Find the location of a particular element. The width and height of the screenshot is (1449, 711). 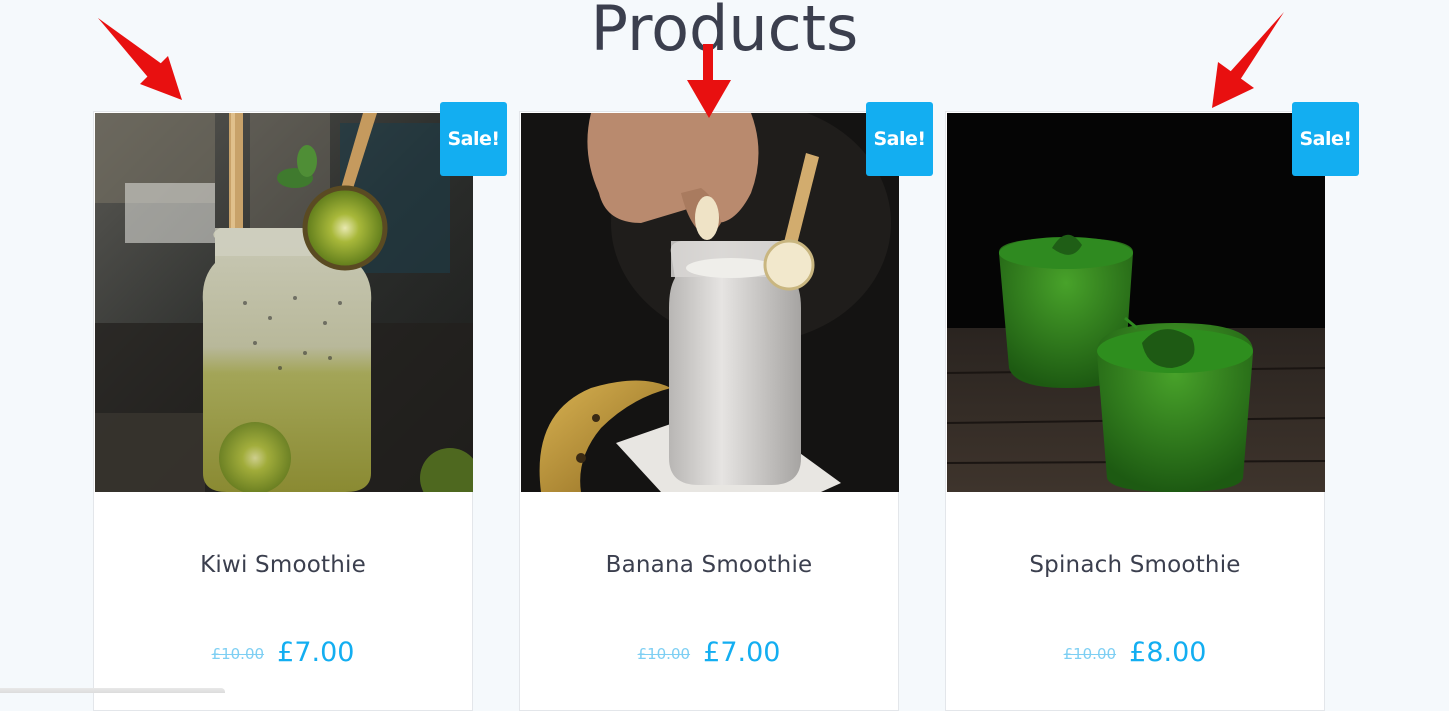

scroll-indicator is located at coordinates (112, 690).